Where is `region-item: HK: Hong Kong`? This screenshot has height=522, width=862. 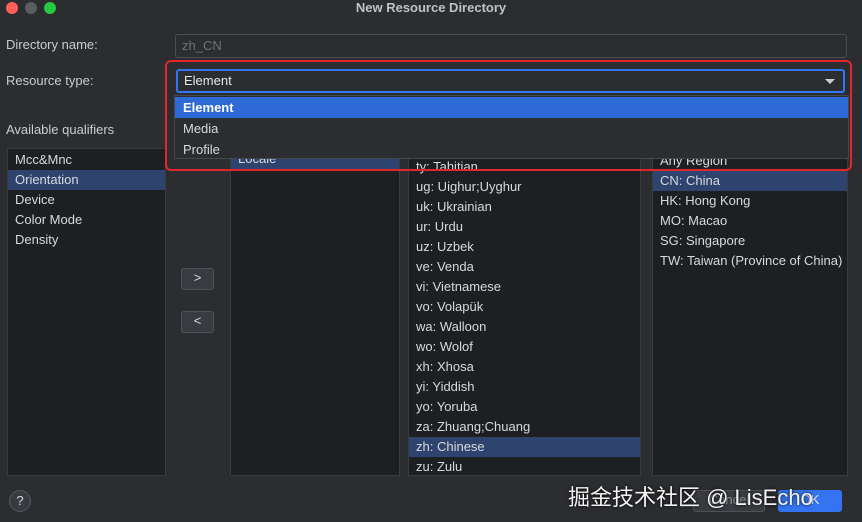 region-item: HK: Hong Kong is located at coordinates (750, 201).